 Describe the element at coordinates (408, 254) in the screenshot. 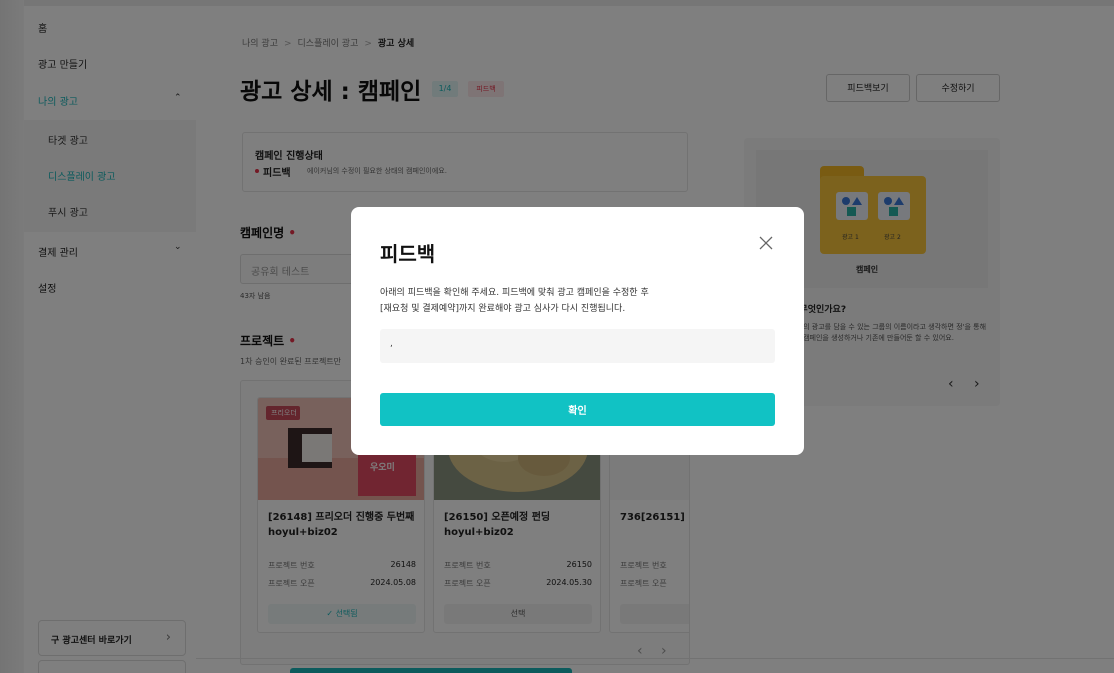

I see `modal-title: 피드백` at that location.